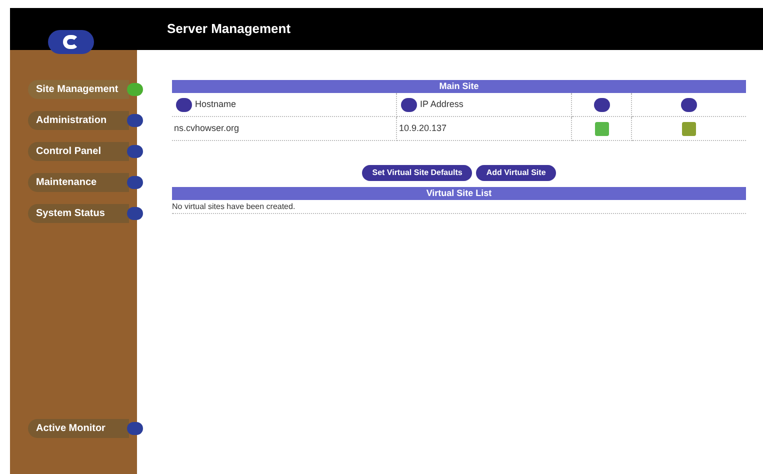  What do you see at coordinates (423, 128) in the screenshot?
I see `table-cell-text: 10.9.20.137` at bounding box center [423, 128].